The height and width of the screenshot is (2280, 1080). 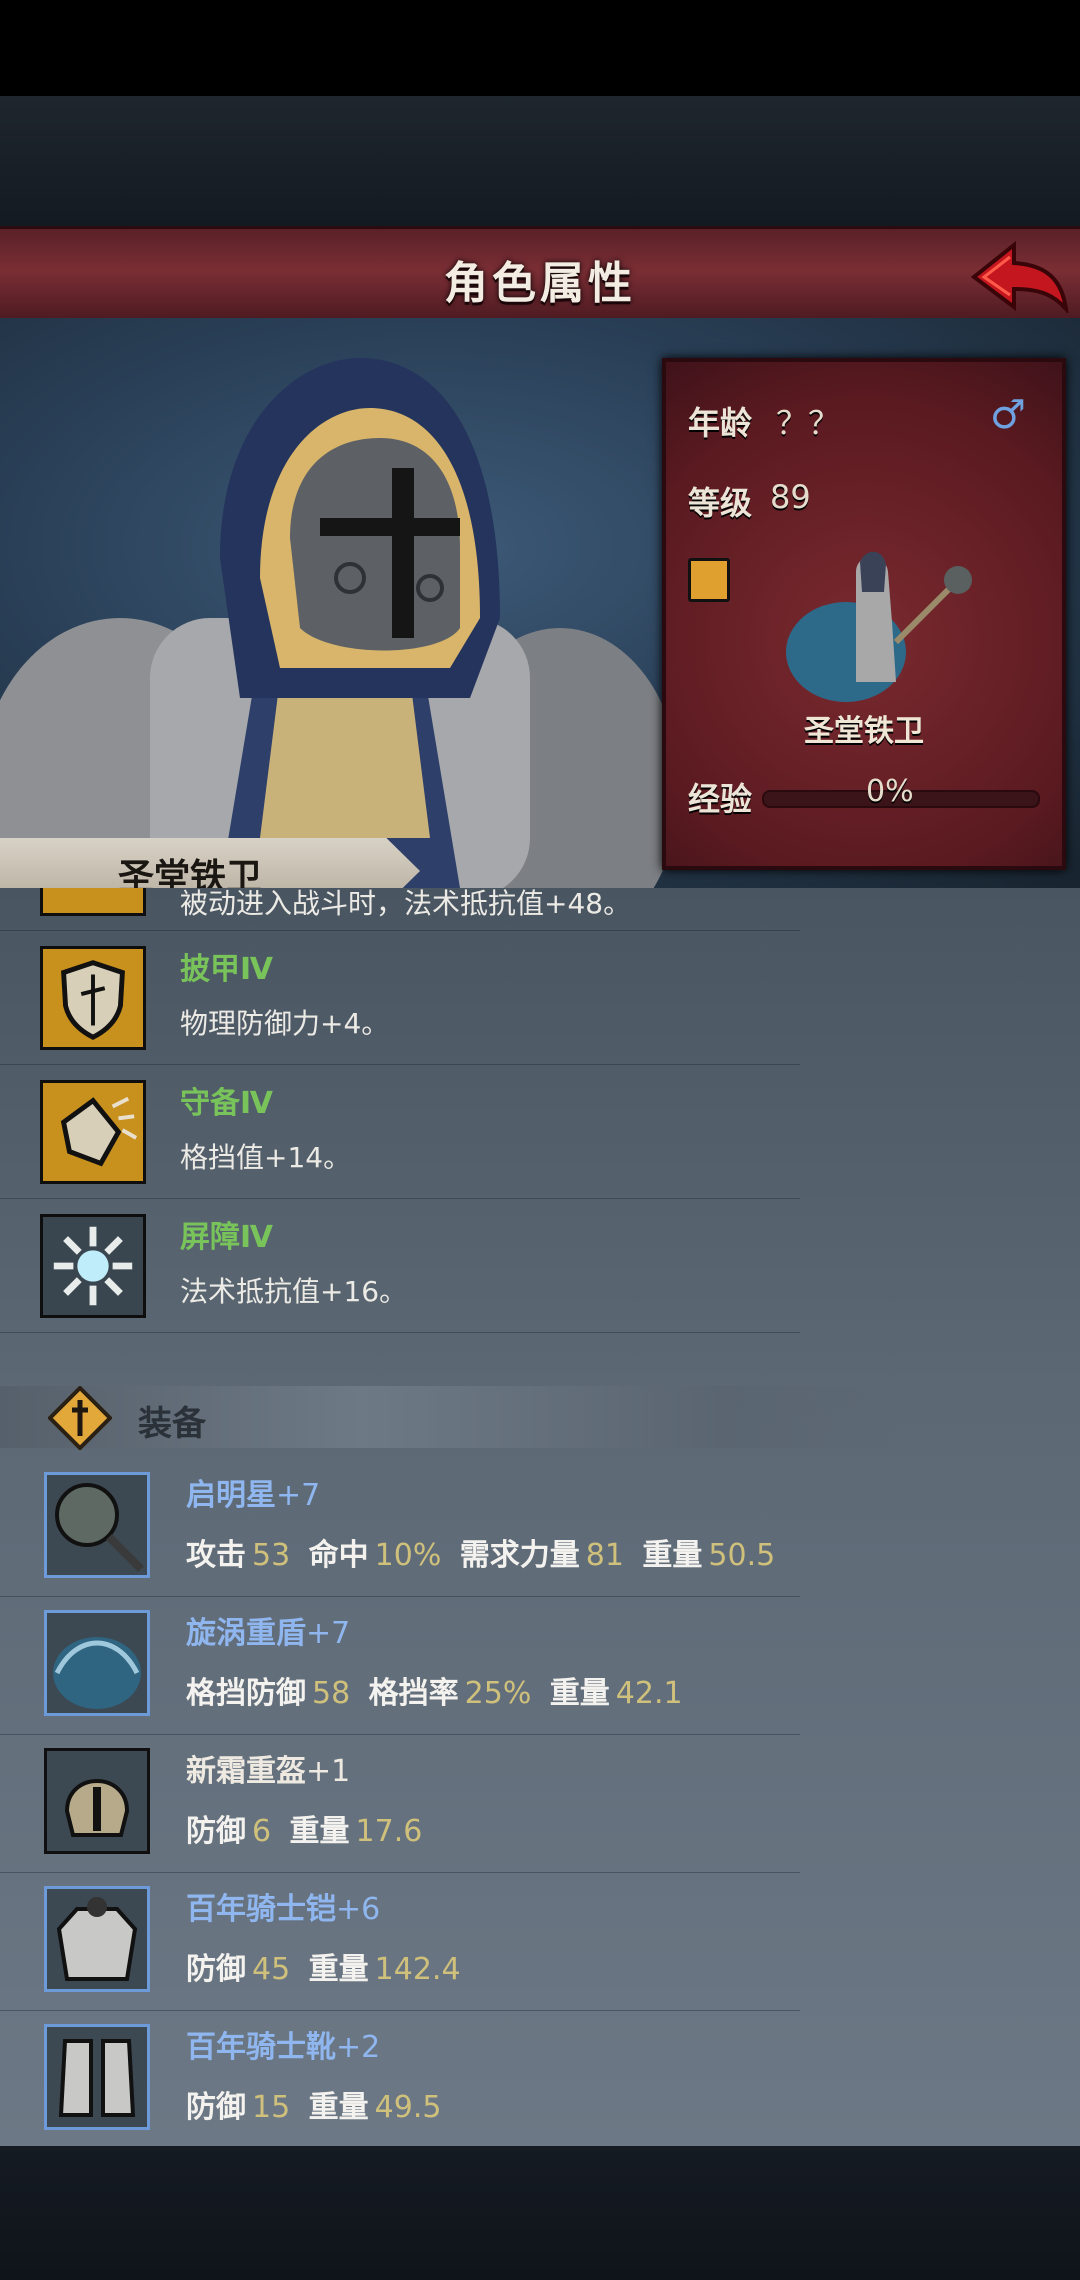 What do you see at coordinates (226, 1103) in the screenshot?
I see `skill-name: 守备Ⅳ` at bounding box center [226, 1103].